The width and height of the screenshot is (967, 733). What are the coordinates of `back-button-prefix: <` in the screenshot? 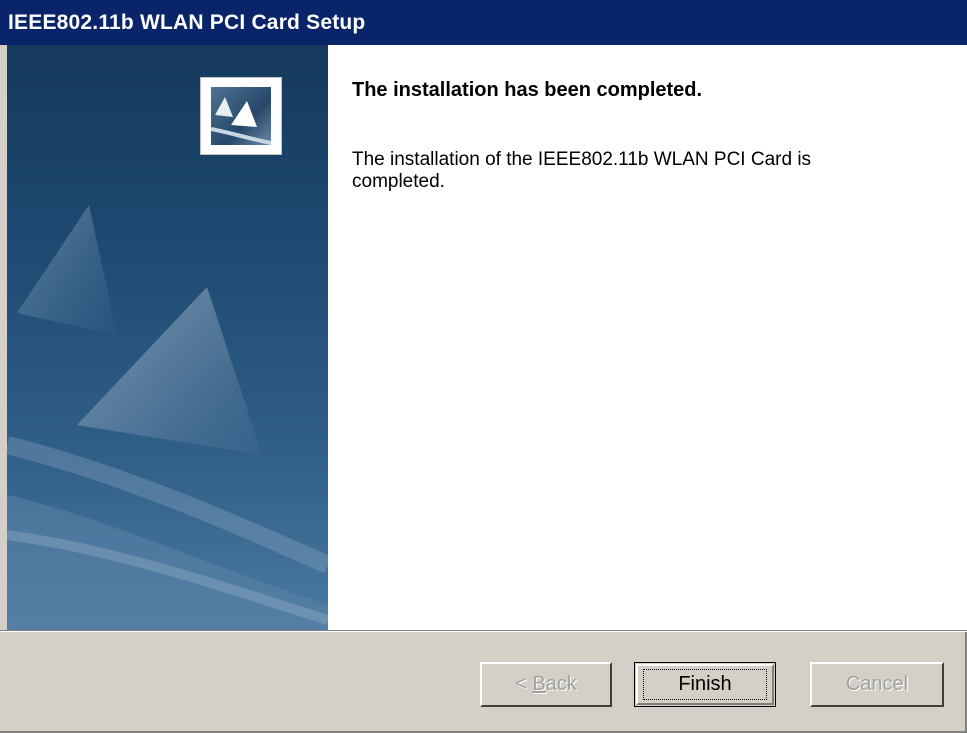 It's located at (524, 684).